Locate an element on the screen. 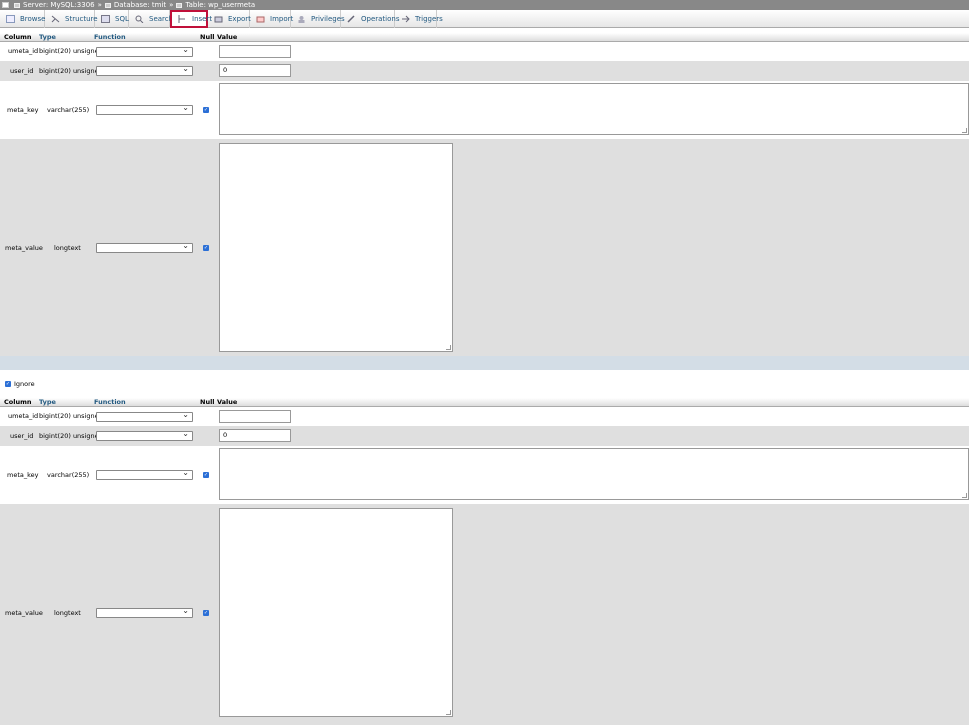 This screenshot has width=969, height=725. export-icon is located at coordinates (218, 19).